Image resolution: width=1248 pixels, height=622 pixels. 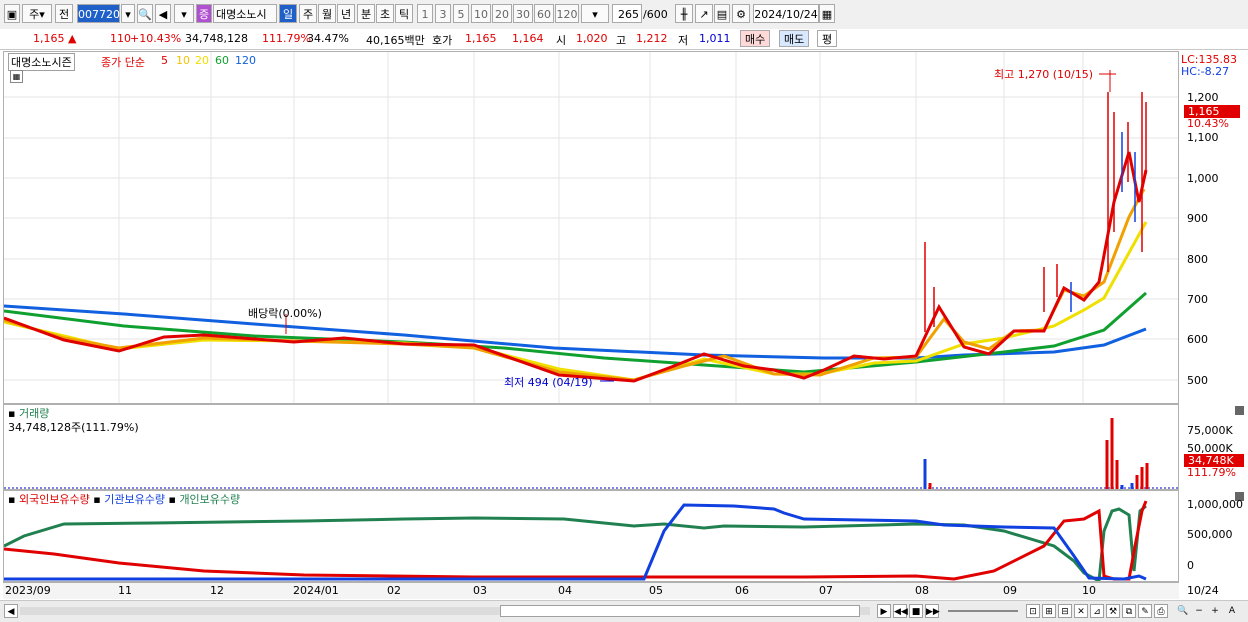 What do you see at coordinates (595, 13) in the screenshot?
I see `interval-dropdown: ▾` at bounding box center [595, 13].